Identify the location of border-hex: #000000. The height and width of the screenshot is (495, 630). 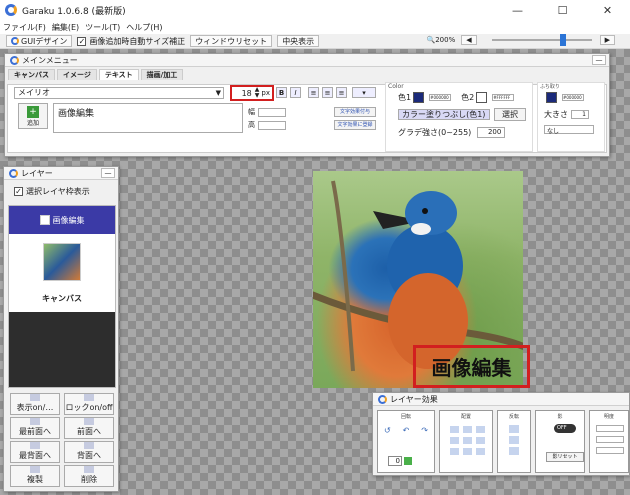
(573, 97).